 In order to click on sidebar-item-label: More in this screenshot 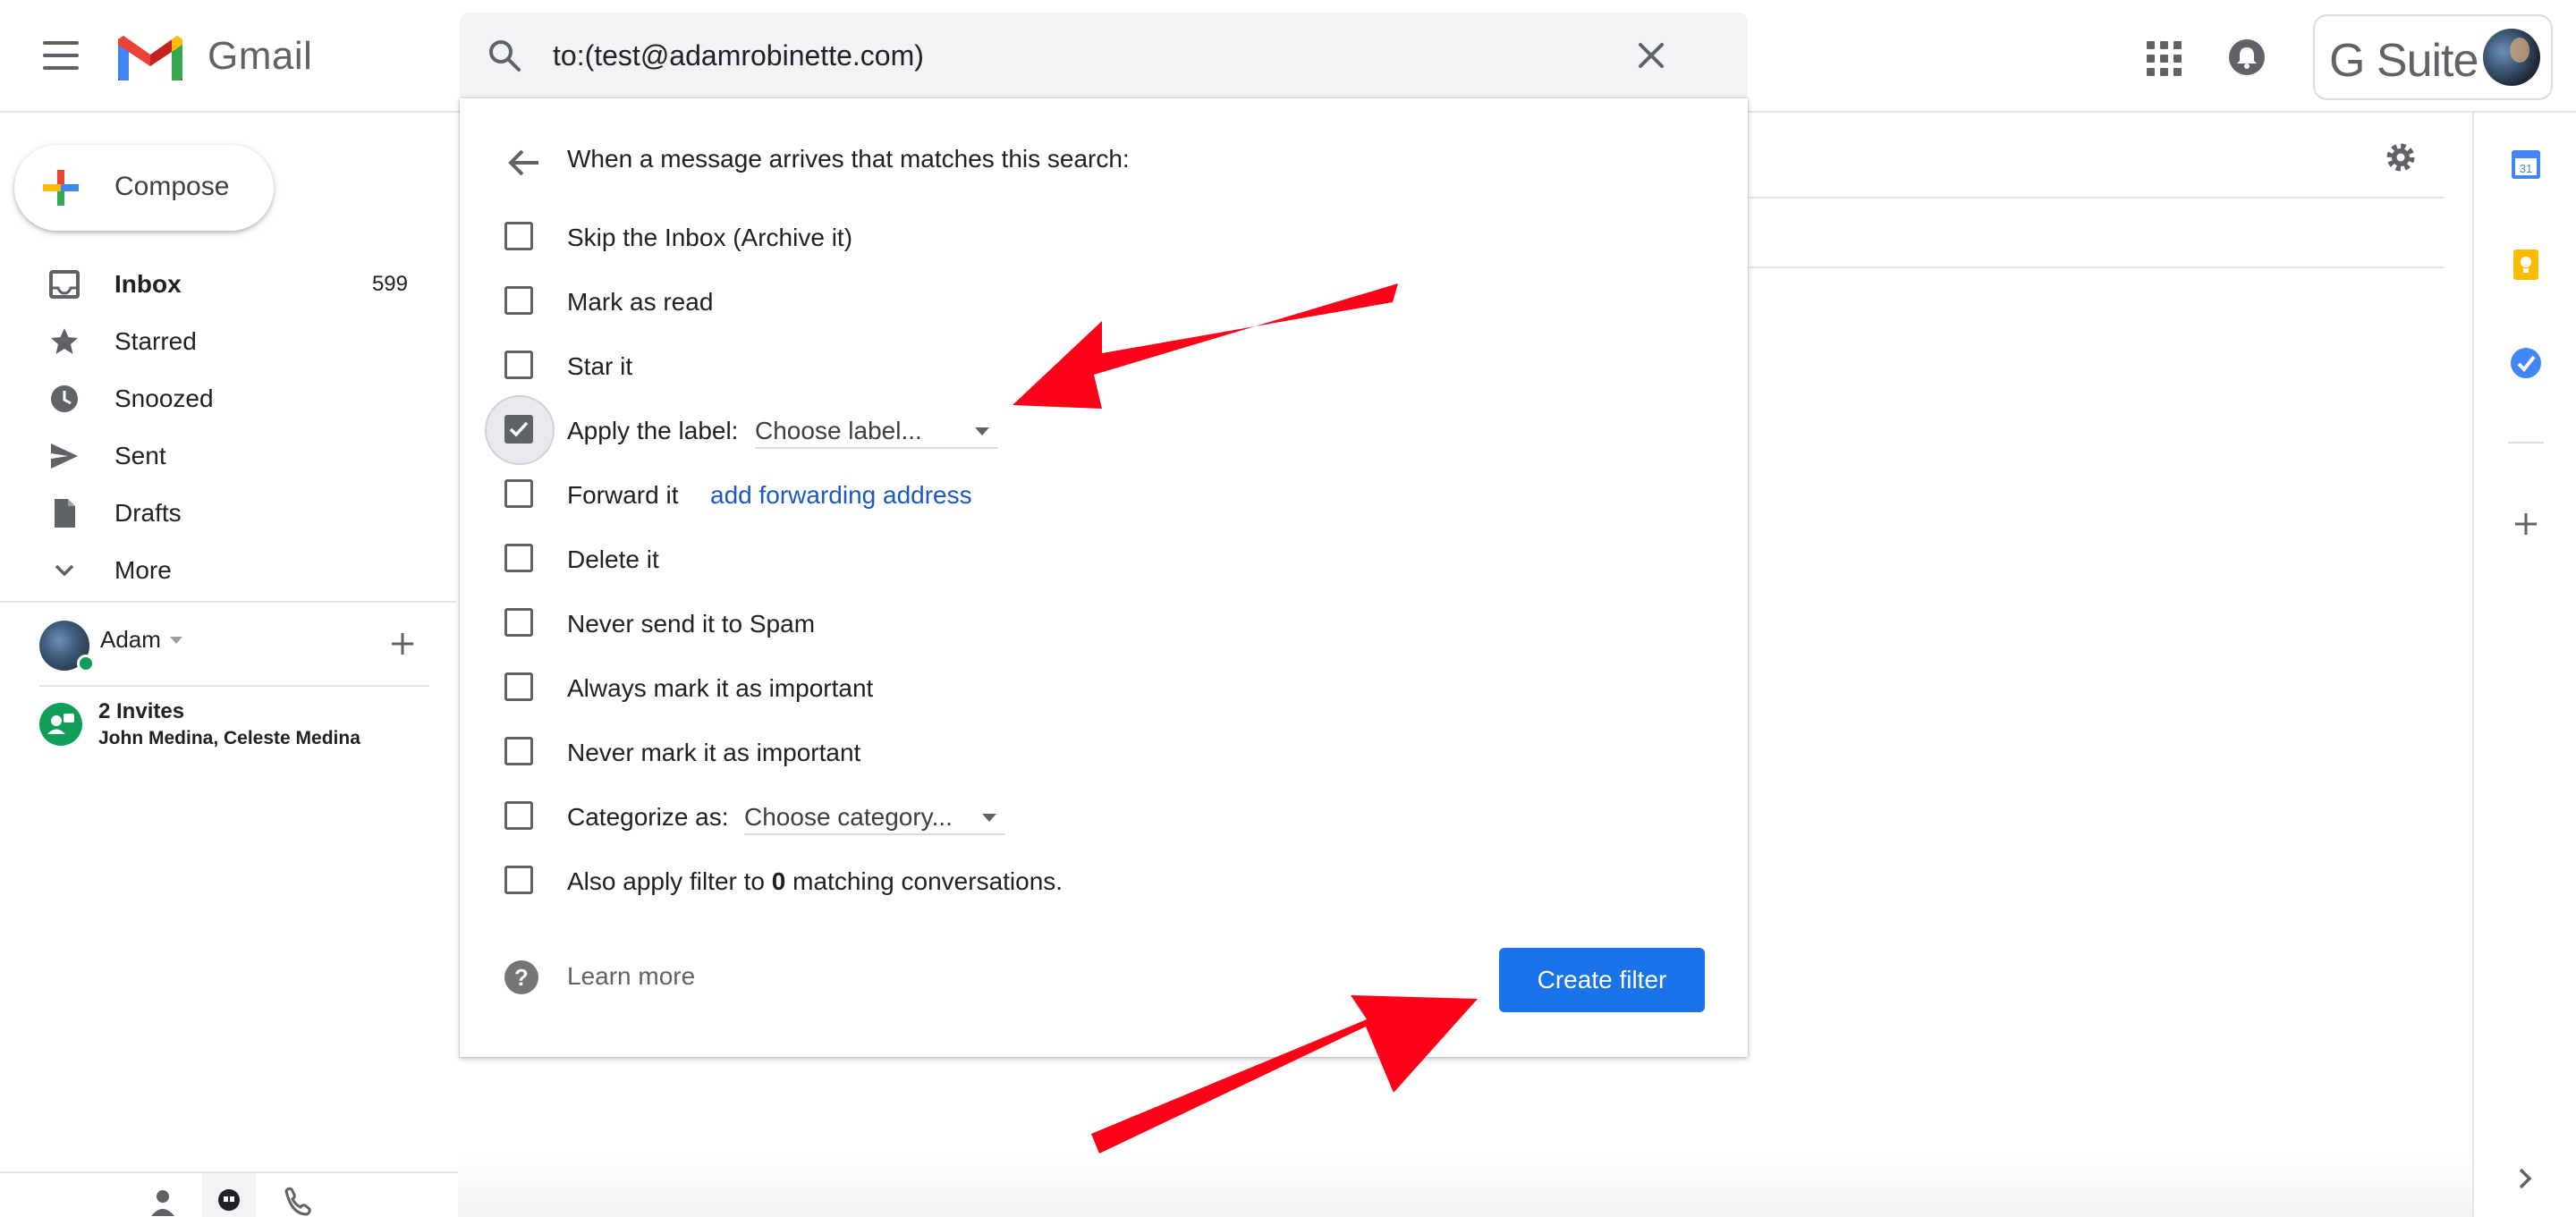, I will do `click(143, 570)`.